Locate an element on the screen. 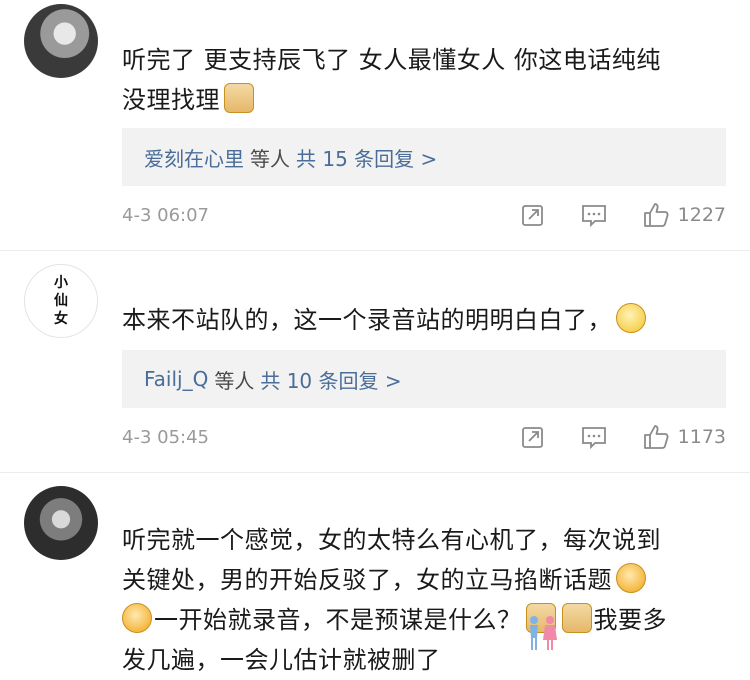  avatar-calligraphy: 小 仙 女 is located at coordinates (61, 301).